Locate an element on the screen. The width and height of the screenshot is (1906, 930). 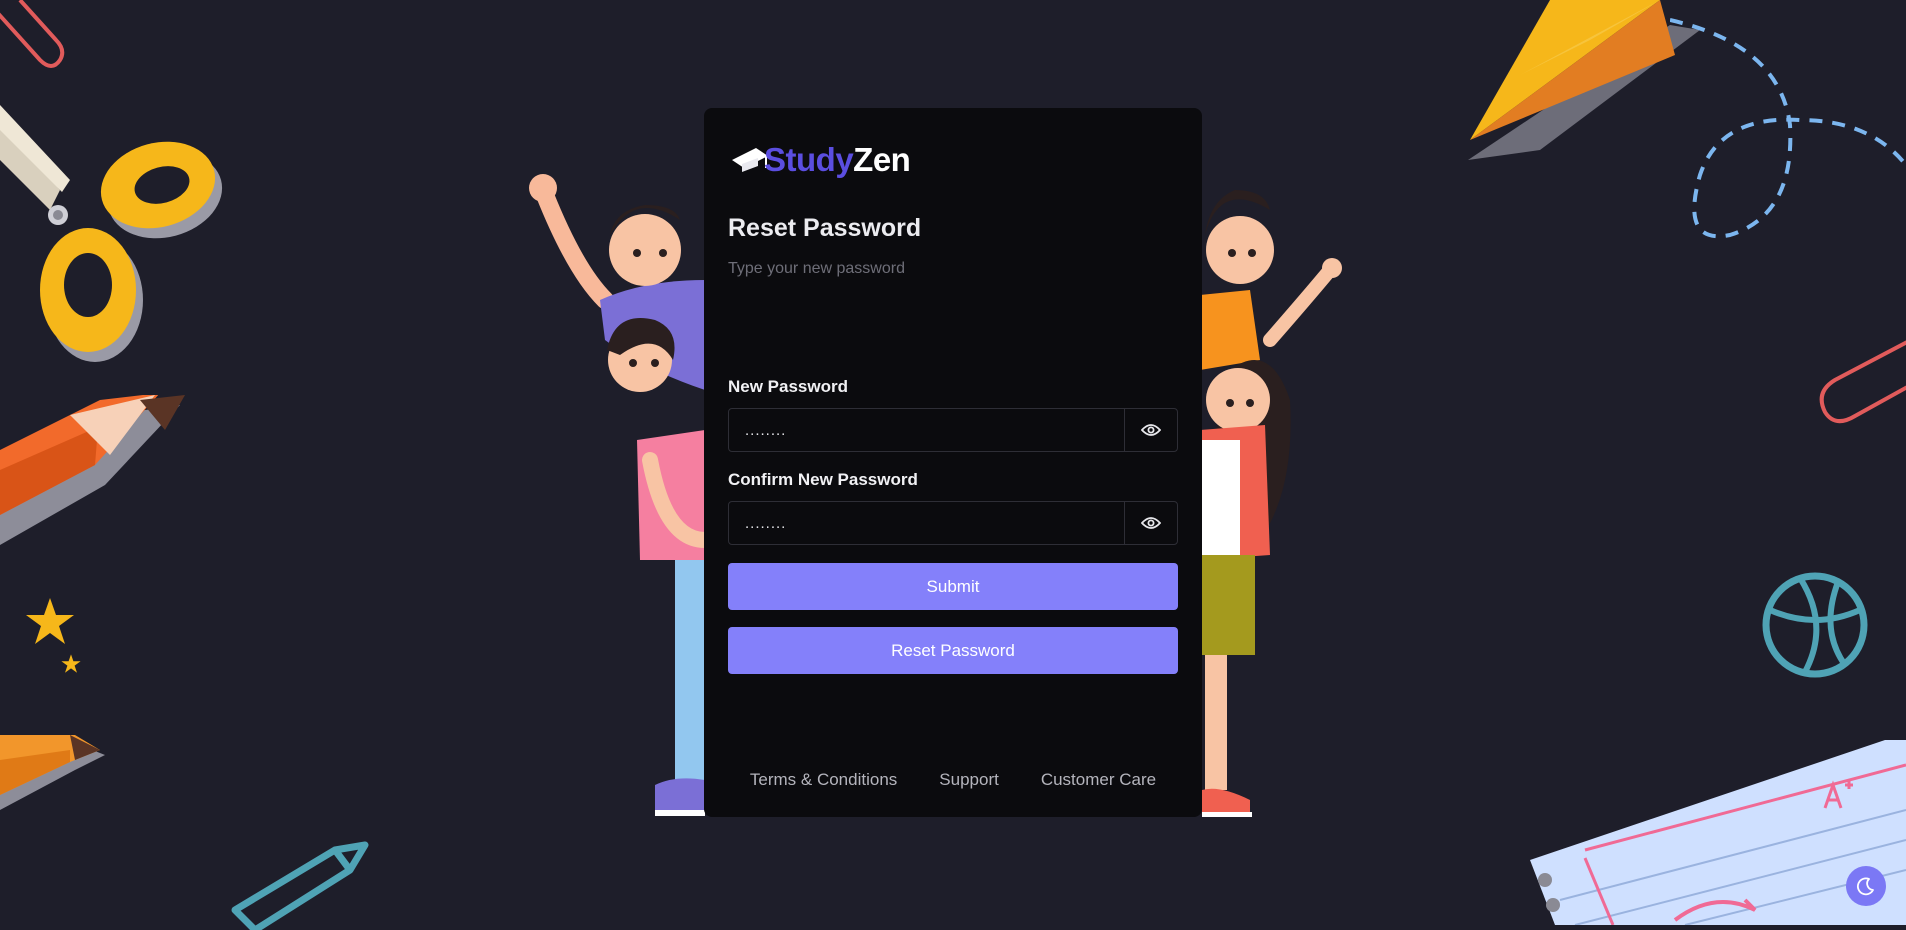
moon-icon is located at coordinates (1865, 886).